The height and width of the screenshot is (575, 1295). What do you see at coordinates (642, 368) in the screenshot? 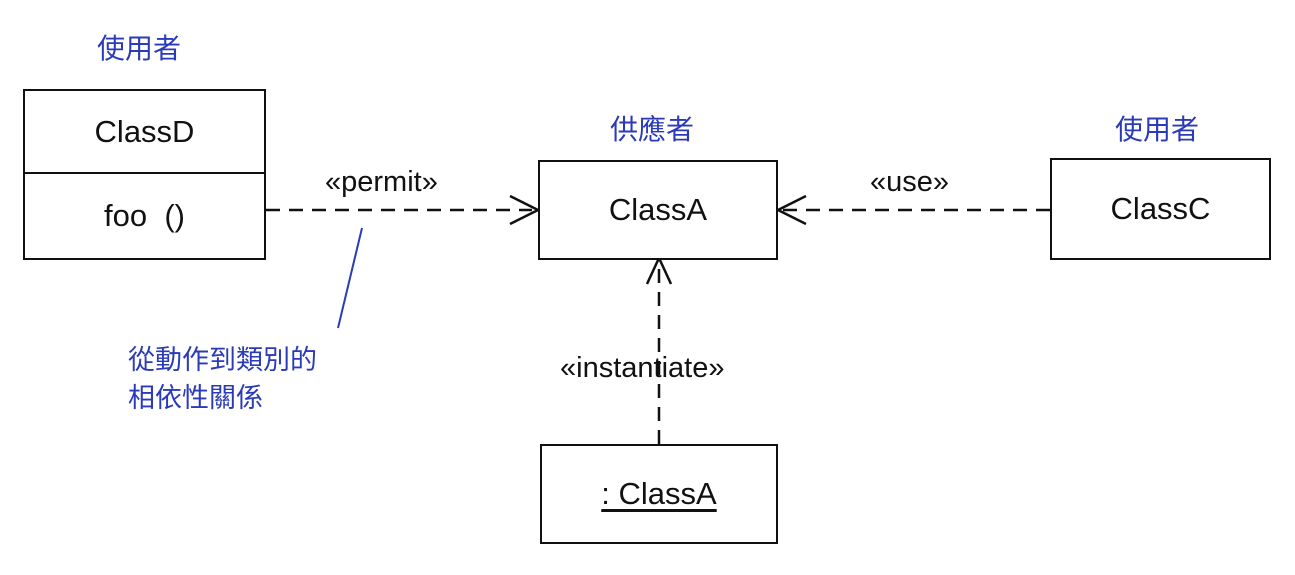
I see `instantiate-stereotype-label: «instantiate»` at bounding box center [642, 368].